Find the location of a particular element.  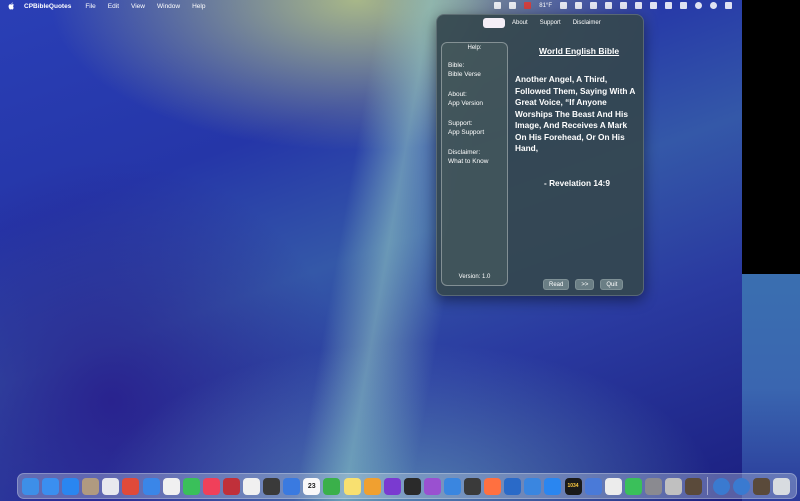

menu-help: Help is located at coordinates (198, 6).